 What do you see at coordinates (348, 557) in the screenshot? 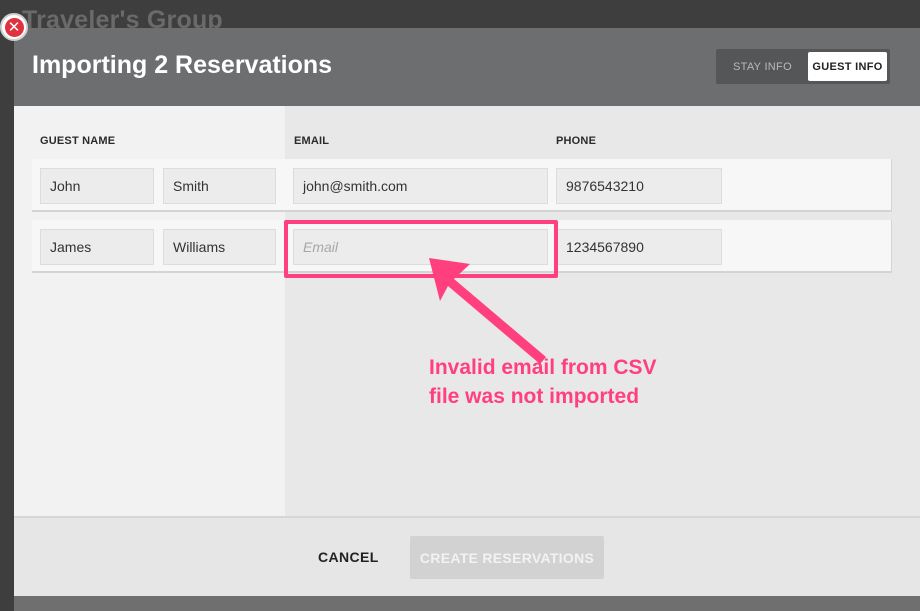
I see `cancel-button: CANCEL` at bounding box center [348, 557].